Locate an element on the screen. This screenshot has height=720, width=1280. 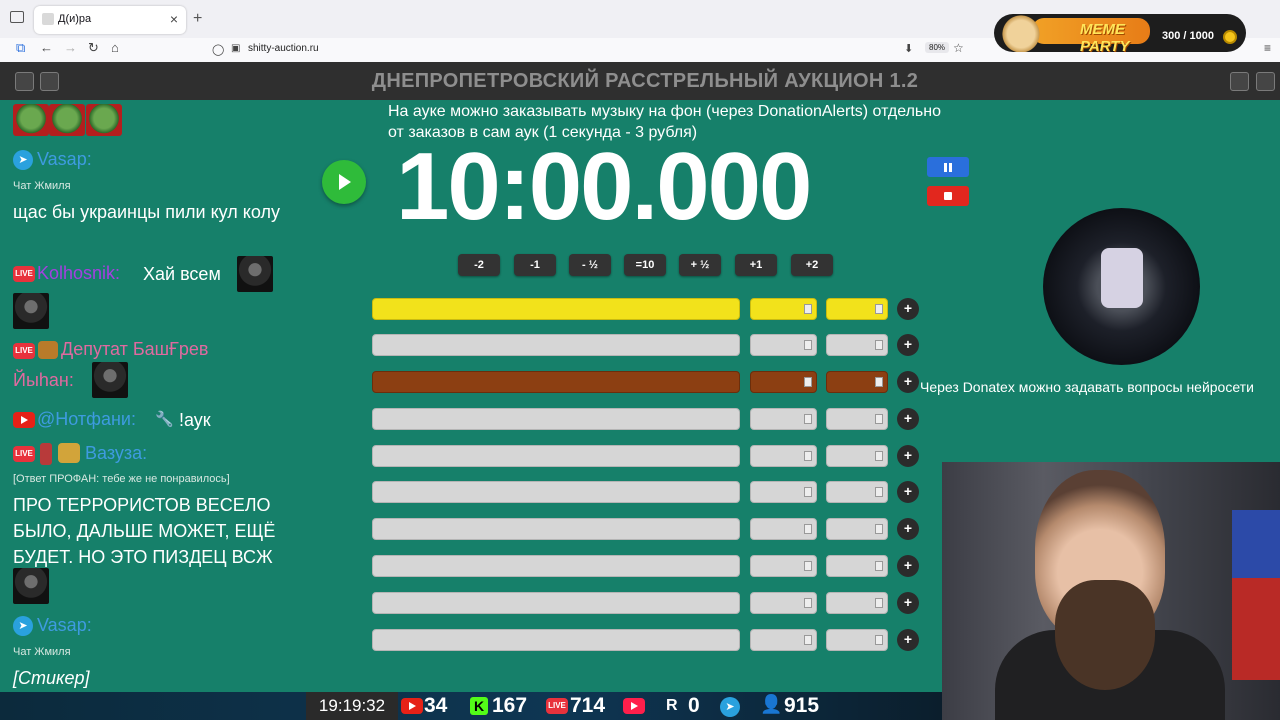
chat-author: Депутат БашҒрев is located at coordinates (135, 349).